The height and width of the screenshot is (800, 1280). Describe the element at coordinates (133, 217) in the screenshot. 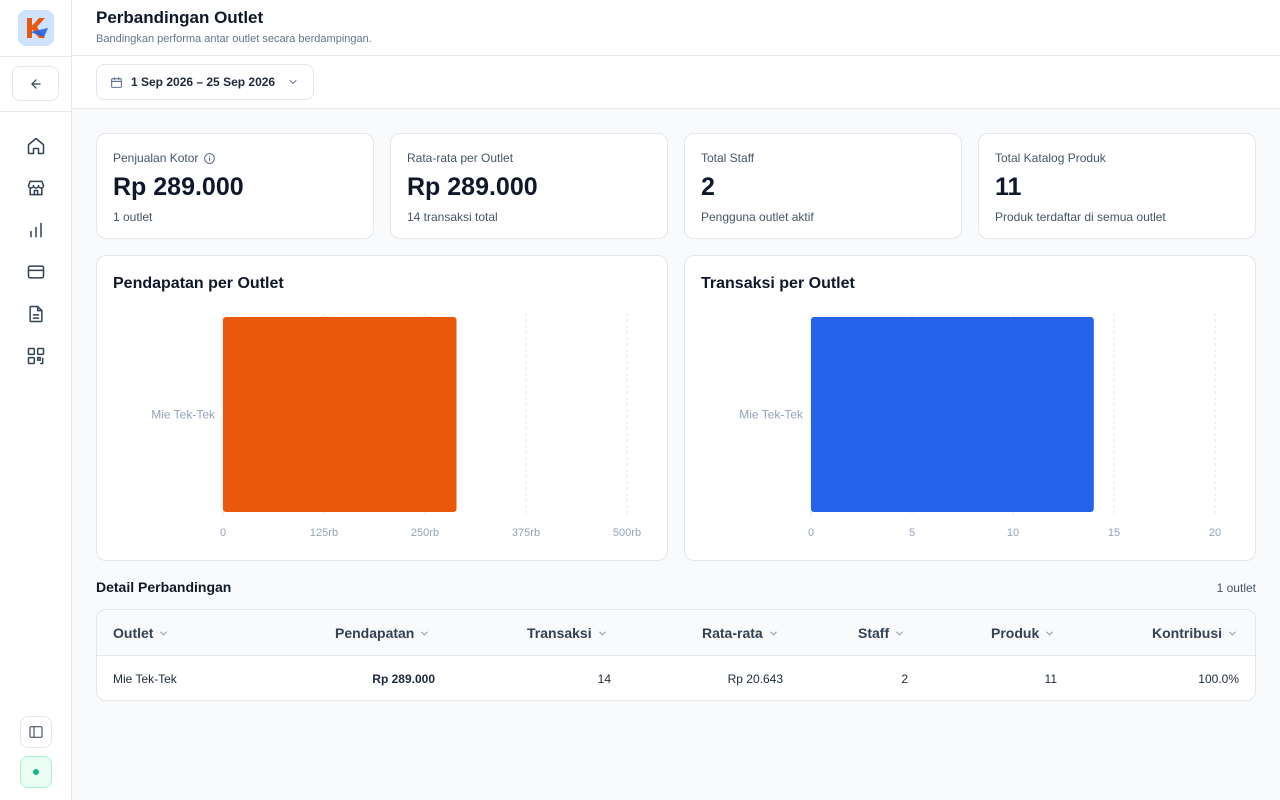

I see `stat-subtext: 1 outlet` at that location.